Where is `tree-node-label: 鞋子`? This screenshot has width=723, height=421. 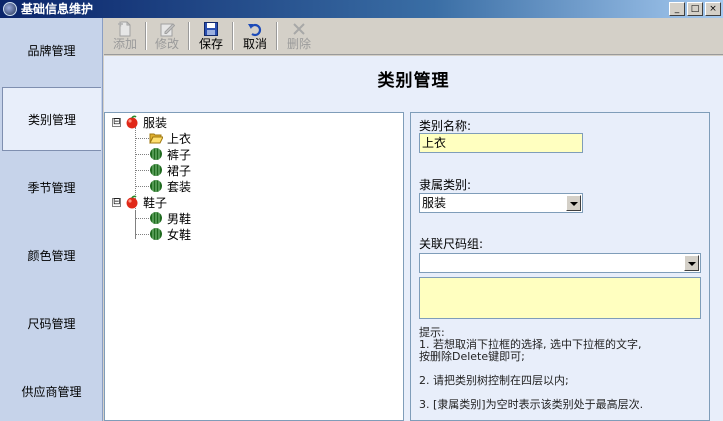
tree-node-label: 鞋子 is located at coordinates (155, 202).